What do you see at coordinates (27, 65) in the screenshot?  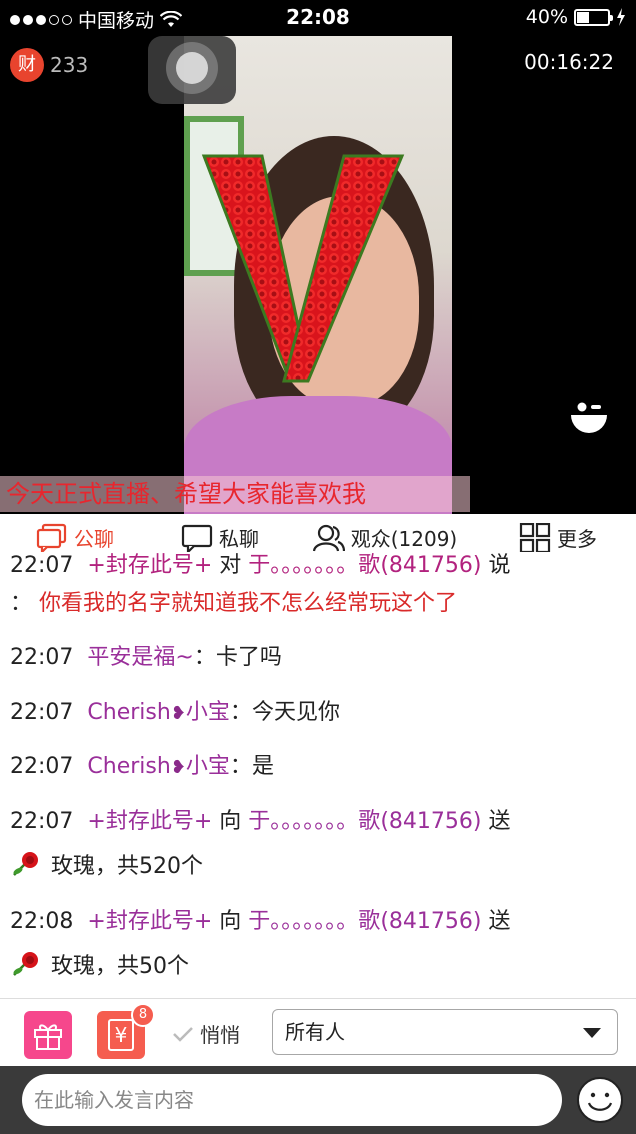 I see `wealth-badge: 财` at bounding box center [27, 65].